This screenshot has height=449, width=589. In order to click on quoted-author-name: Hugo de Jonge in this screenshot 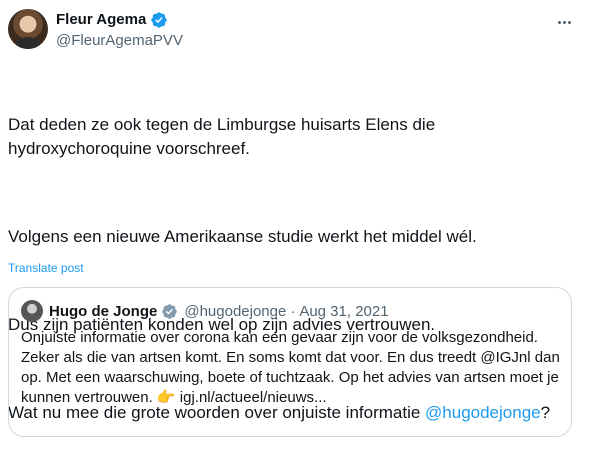, I will do `click(103, 311)`.